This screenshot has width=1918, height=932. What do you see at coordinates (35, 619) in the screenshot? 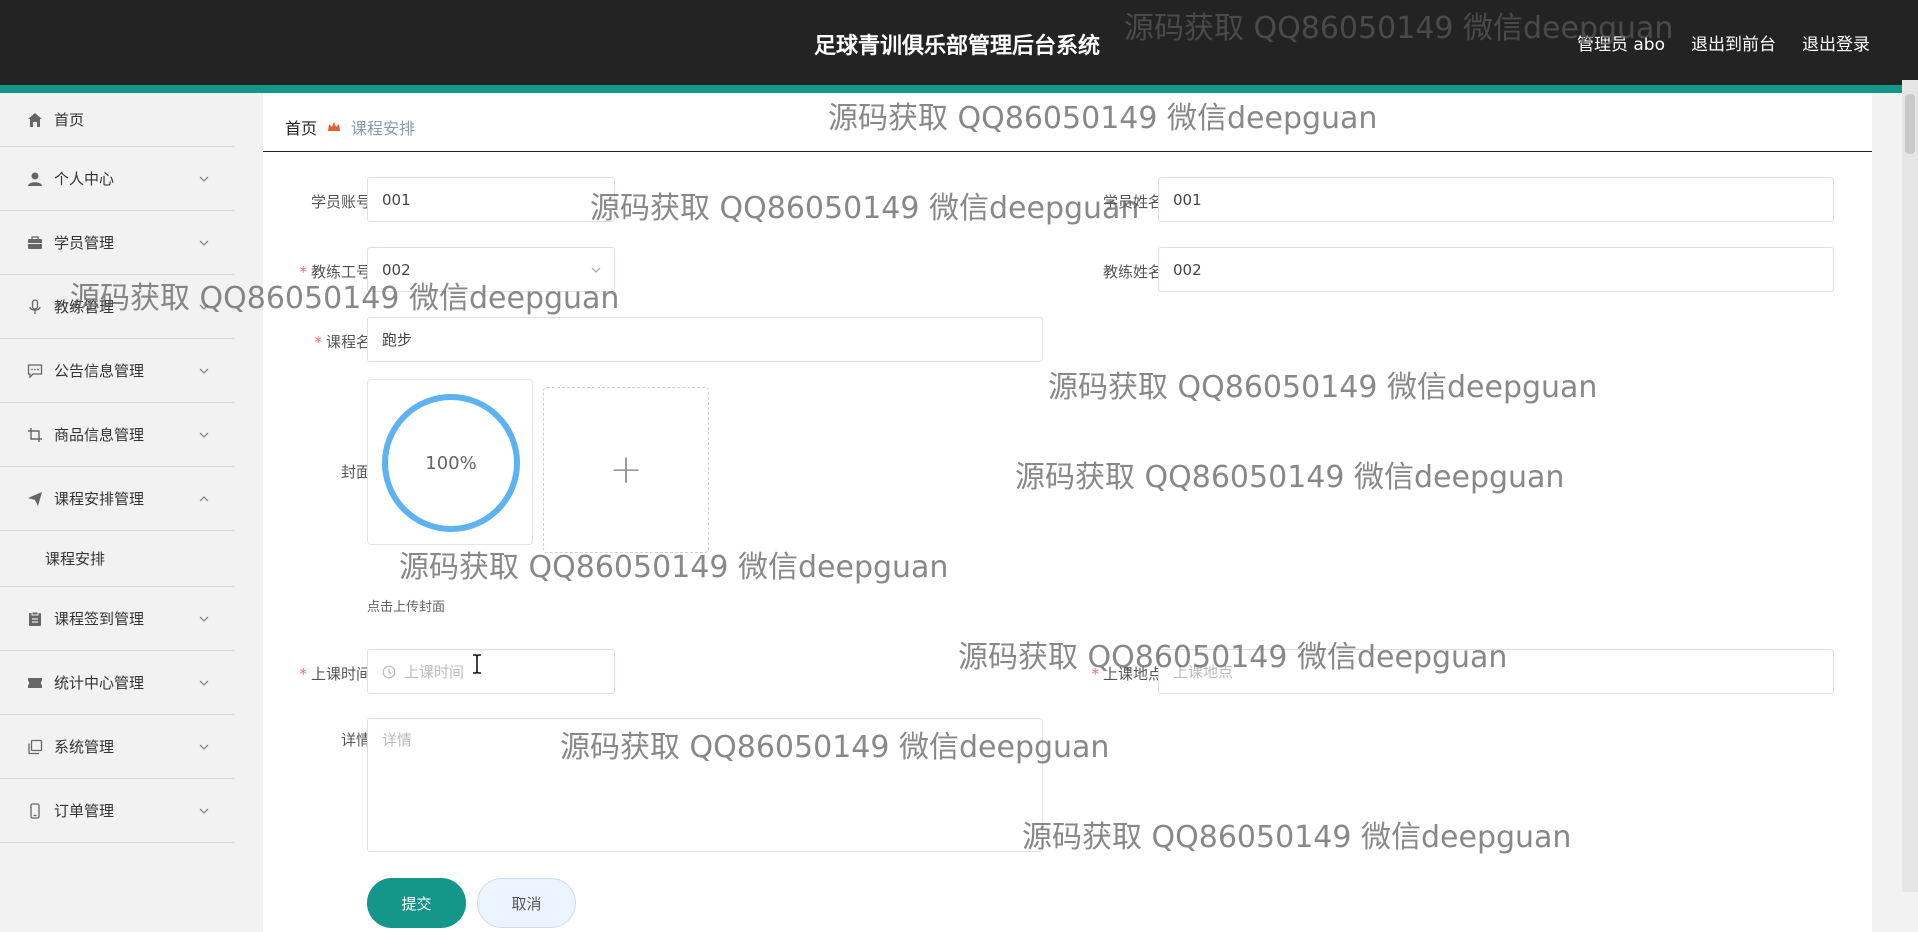
I see `clipboard-icon` at bounding box center [35, 619].